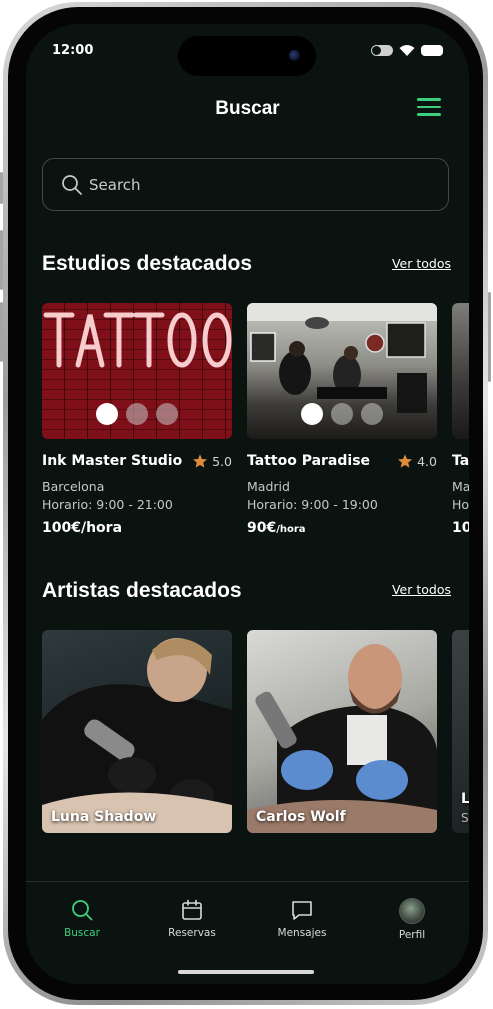 The image size is (493, 1009). What do you see at coordinates (382, 50) in the screenshot?
I see `signal-icon` at bounding box center [382, 50].